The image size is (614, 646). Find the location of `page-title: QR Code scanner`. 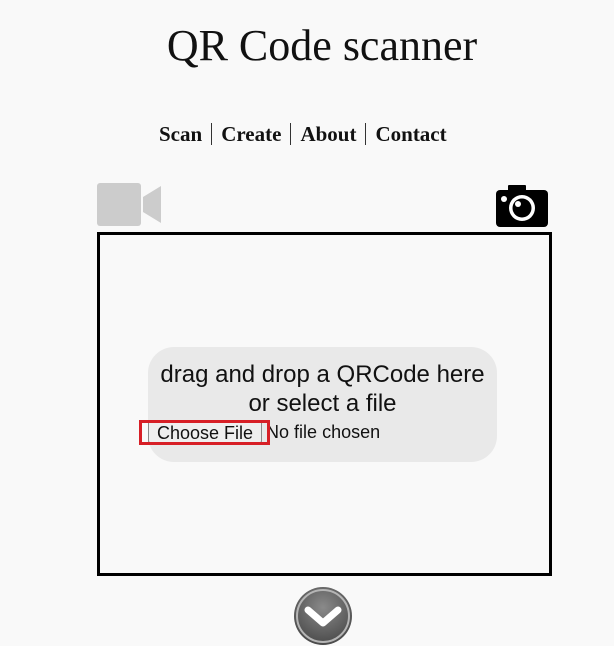

page-title: QR Code scanner is located at coordinates (322, 45).